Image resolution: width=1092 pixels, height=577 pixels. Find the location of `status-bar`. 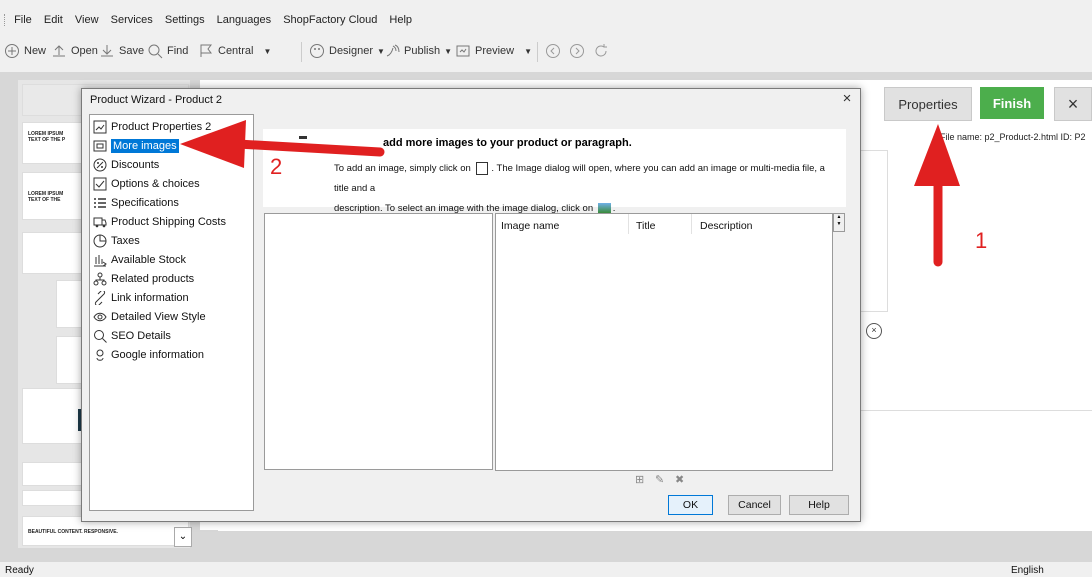

status-bar is located at coordinates (546, 569).